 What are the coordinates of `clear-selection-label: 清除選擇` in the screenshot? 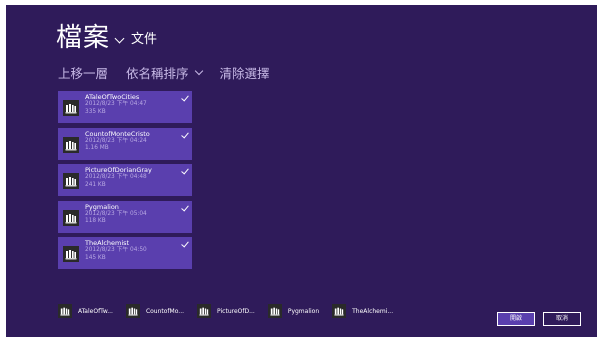 It's located at (244, 73).